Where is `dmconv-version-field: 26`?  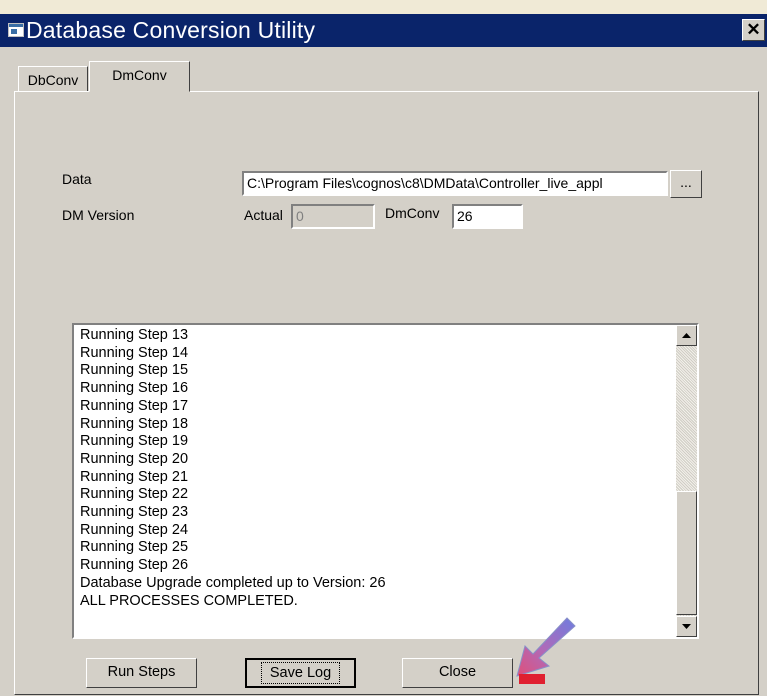
dmconv-version-field: 26 is located at coordinates (487, 216).